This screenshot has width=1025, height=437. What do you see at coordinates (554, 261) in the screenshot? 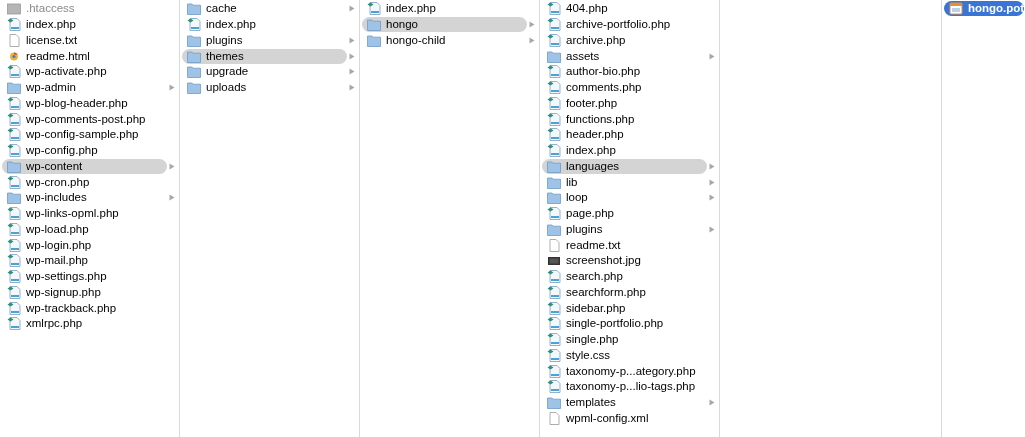
I see `image-file-icon` at bounding box center [554, 261].